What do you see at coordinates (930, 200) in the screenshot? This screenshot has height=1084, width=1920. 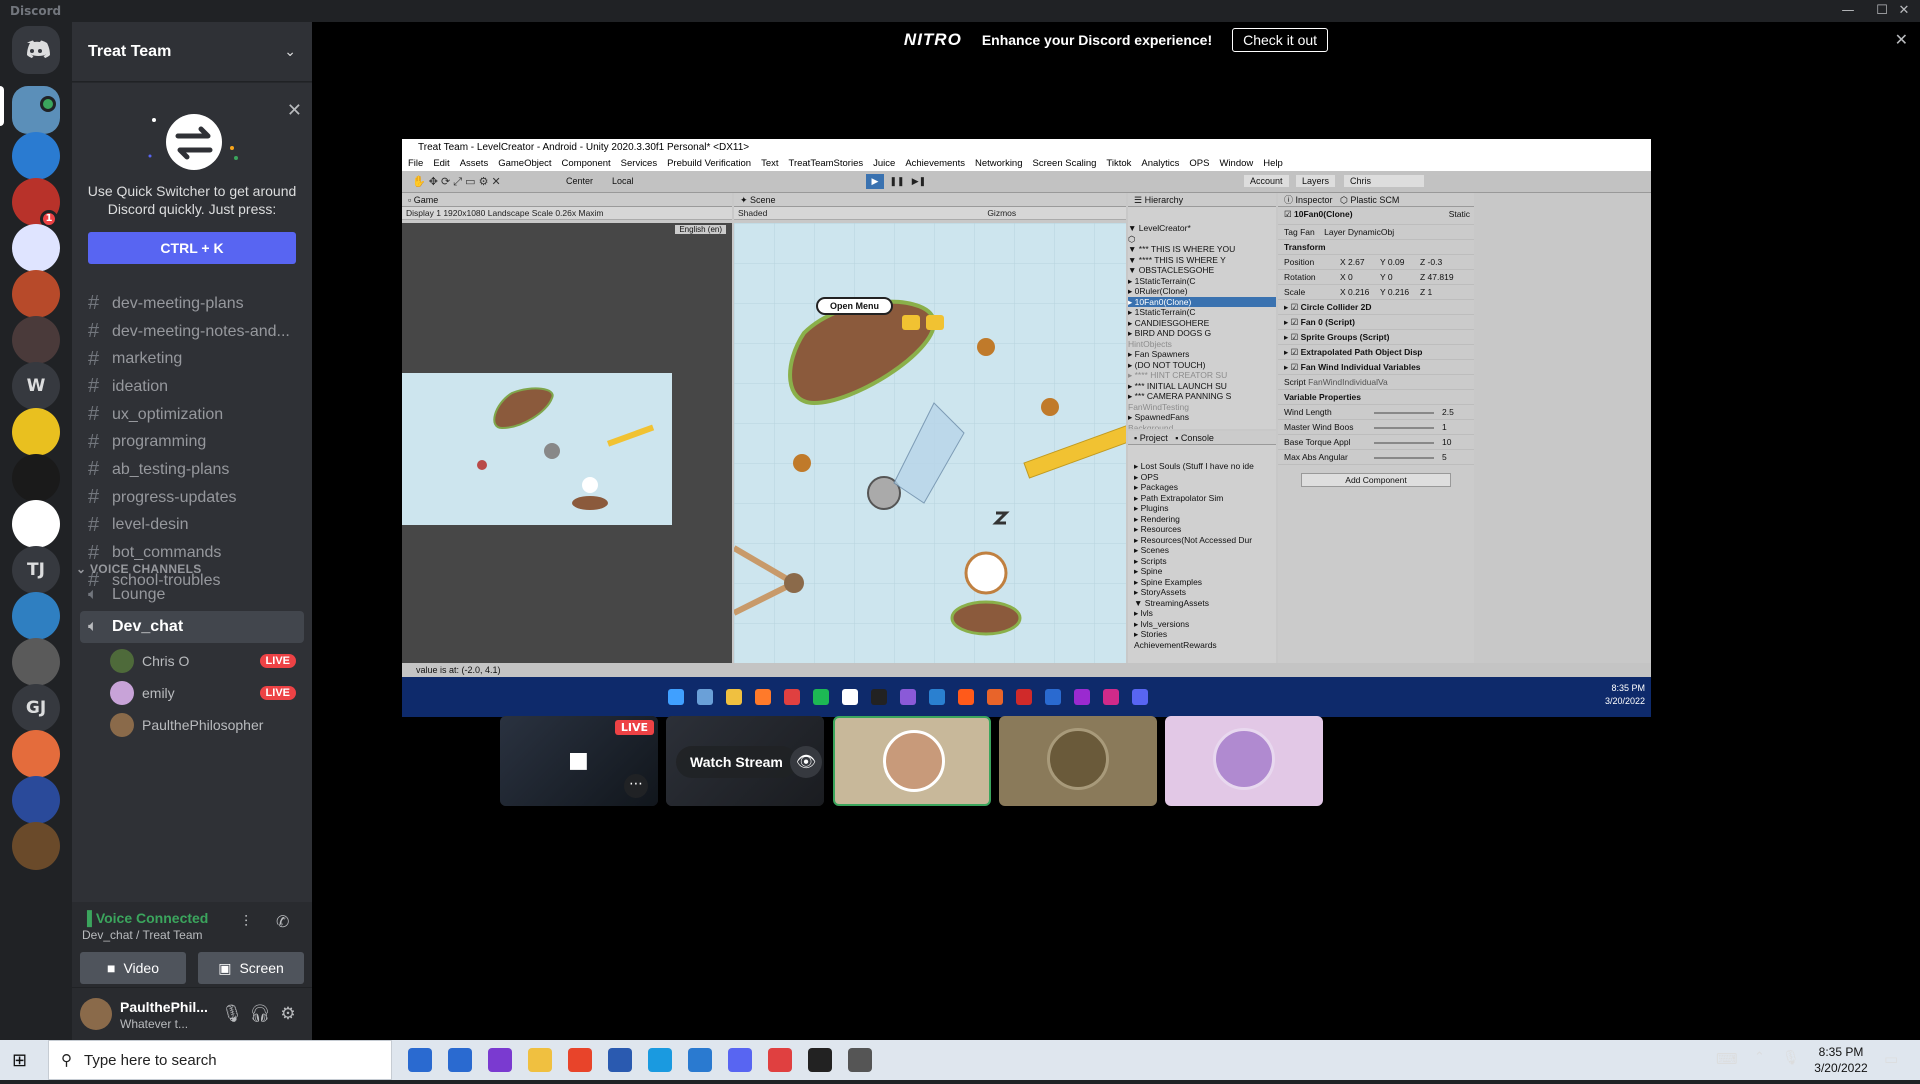 I see `scene-tab: ✦ Scene` at bounding box center [930, 200].